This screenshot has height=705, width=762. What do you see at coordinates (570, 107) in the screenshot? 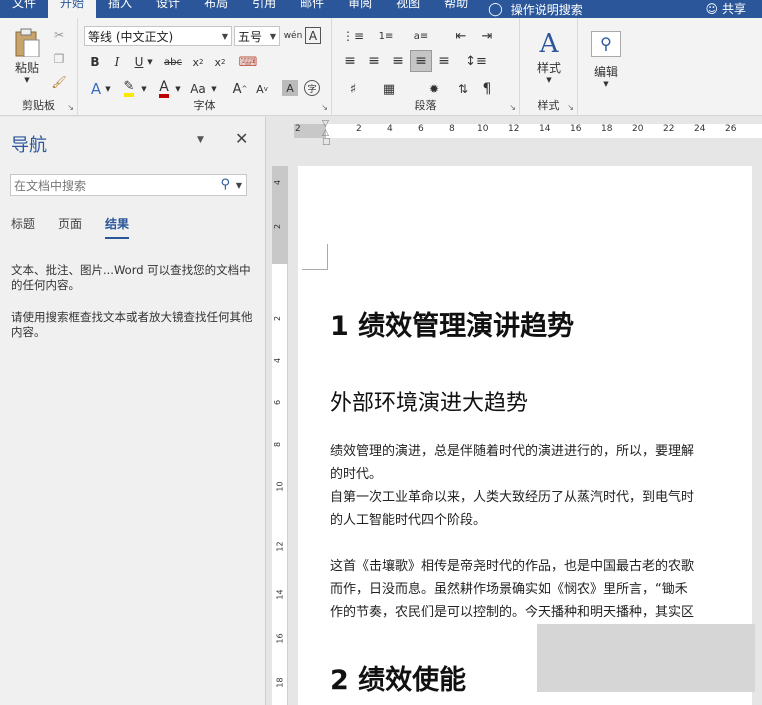
I see `styles-launcher-icon: ↘` at bounding box center [570, 107].